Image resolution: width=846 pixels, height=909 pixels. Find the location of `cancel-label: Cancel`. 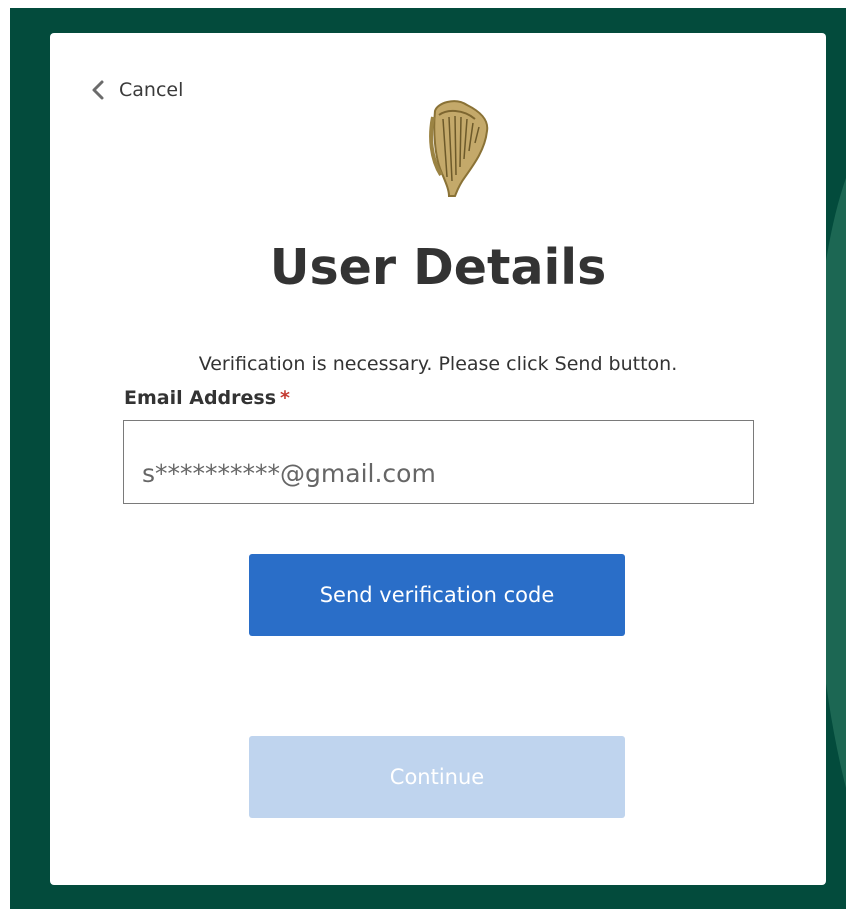

cancel-label: Cancel is located at coordinates (151, 90).